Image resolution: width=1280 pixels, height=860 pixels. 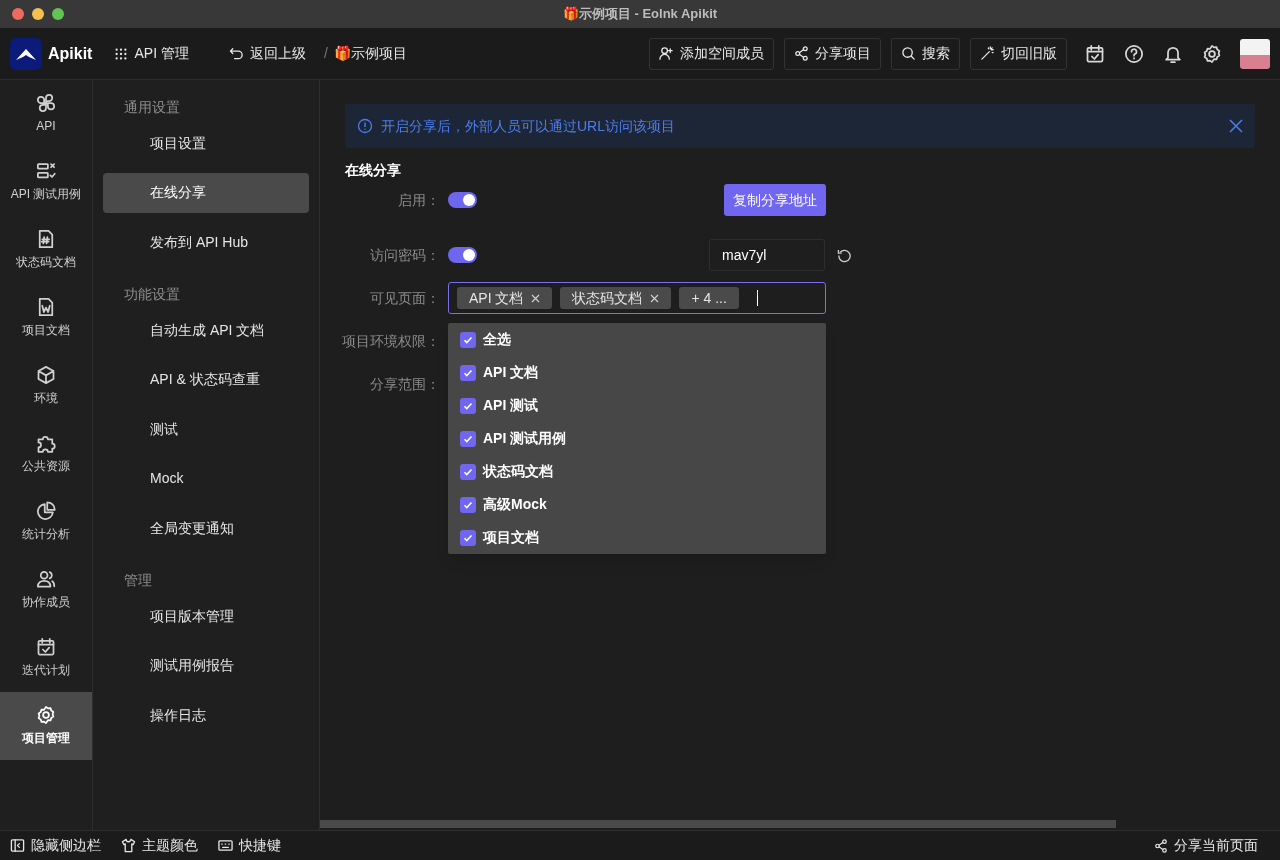 I want to click on magic-wand-icon, so click(x=987, y=53).